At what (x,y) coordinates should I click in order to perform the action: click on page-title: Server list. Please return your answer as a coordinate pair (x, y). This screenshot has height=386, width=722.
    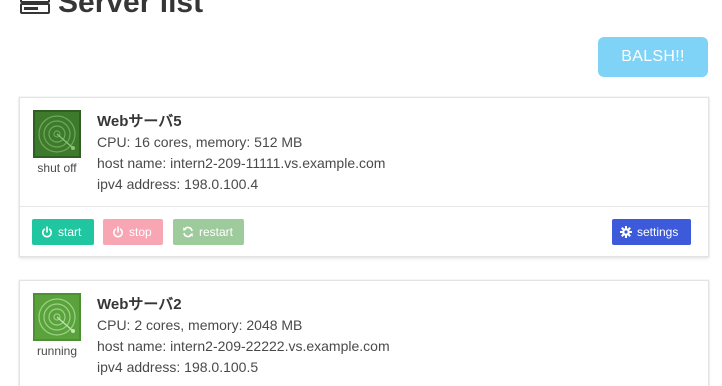
    Looking at the image, I should click on (111, 9).